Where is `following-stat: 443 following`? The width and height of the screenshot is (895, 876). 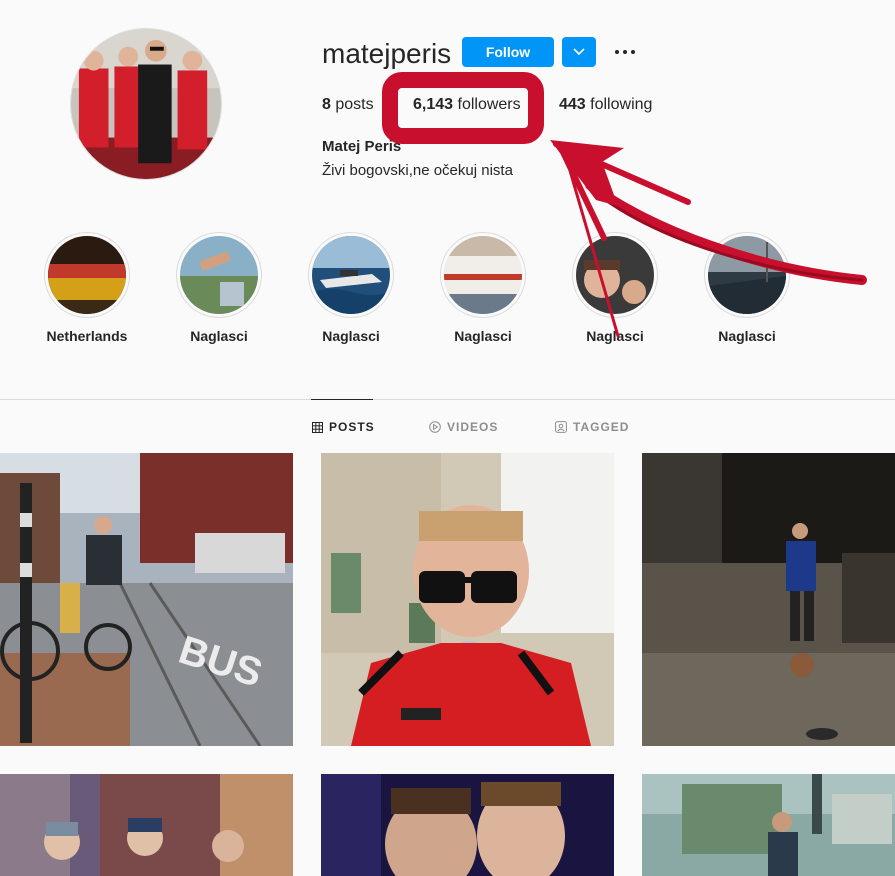 following-stat: 443 following is located at coordinates (605, 105).